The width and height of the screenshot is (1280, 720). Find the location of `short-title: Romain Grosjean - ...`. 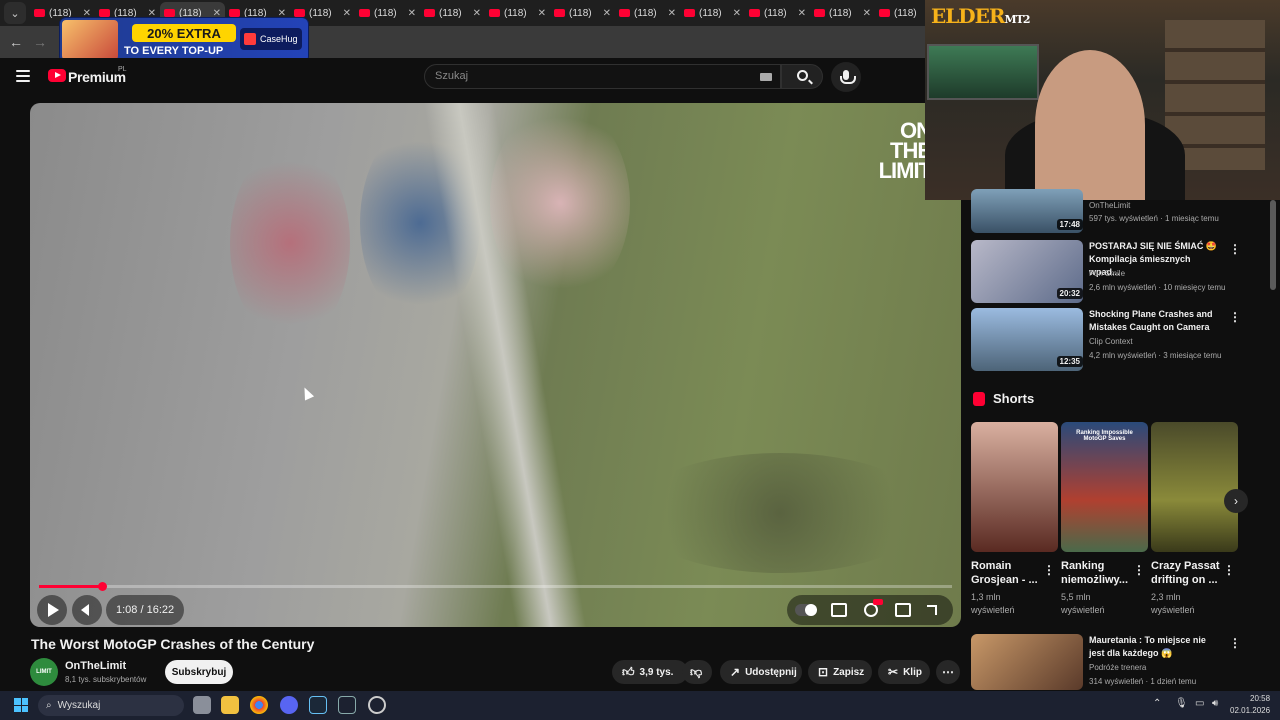

short-title: Romain Grosjean - ... is located at coordinates (1006, 573).